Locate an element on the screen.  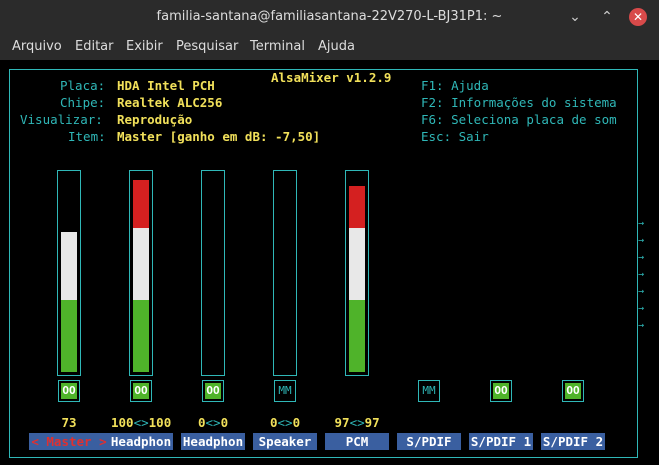
help-esc: Esc: Sair is located at coordinates (455, 136).